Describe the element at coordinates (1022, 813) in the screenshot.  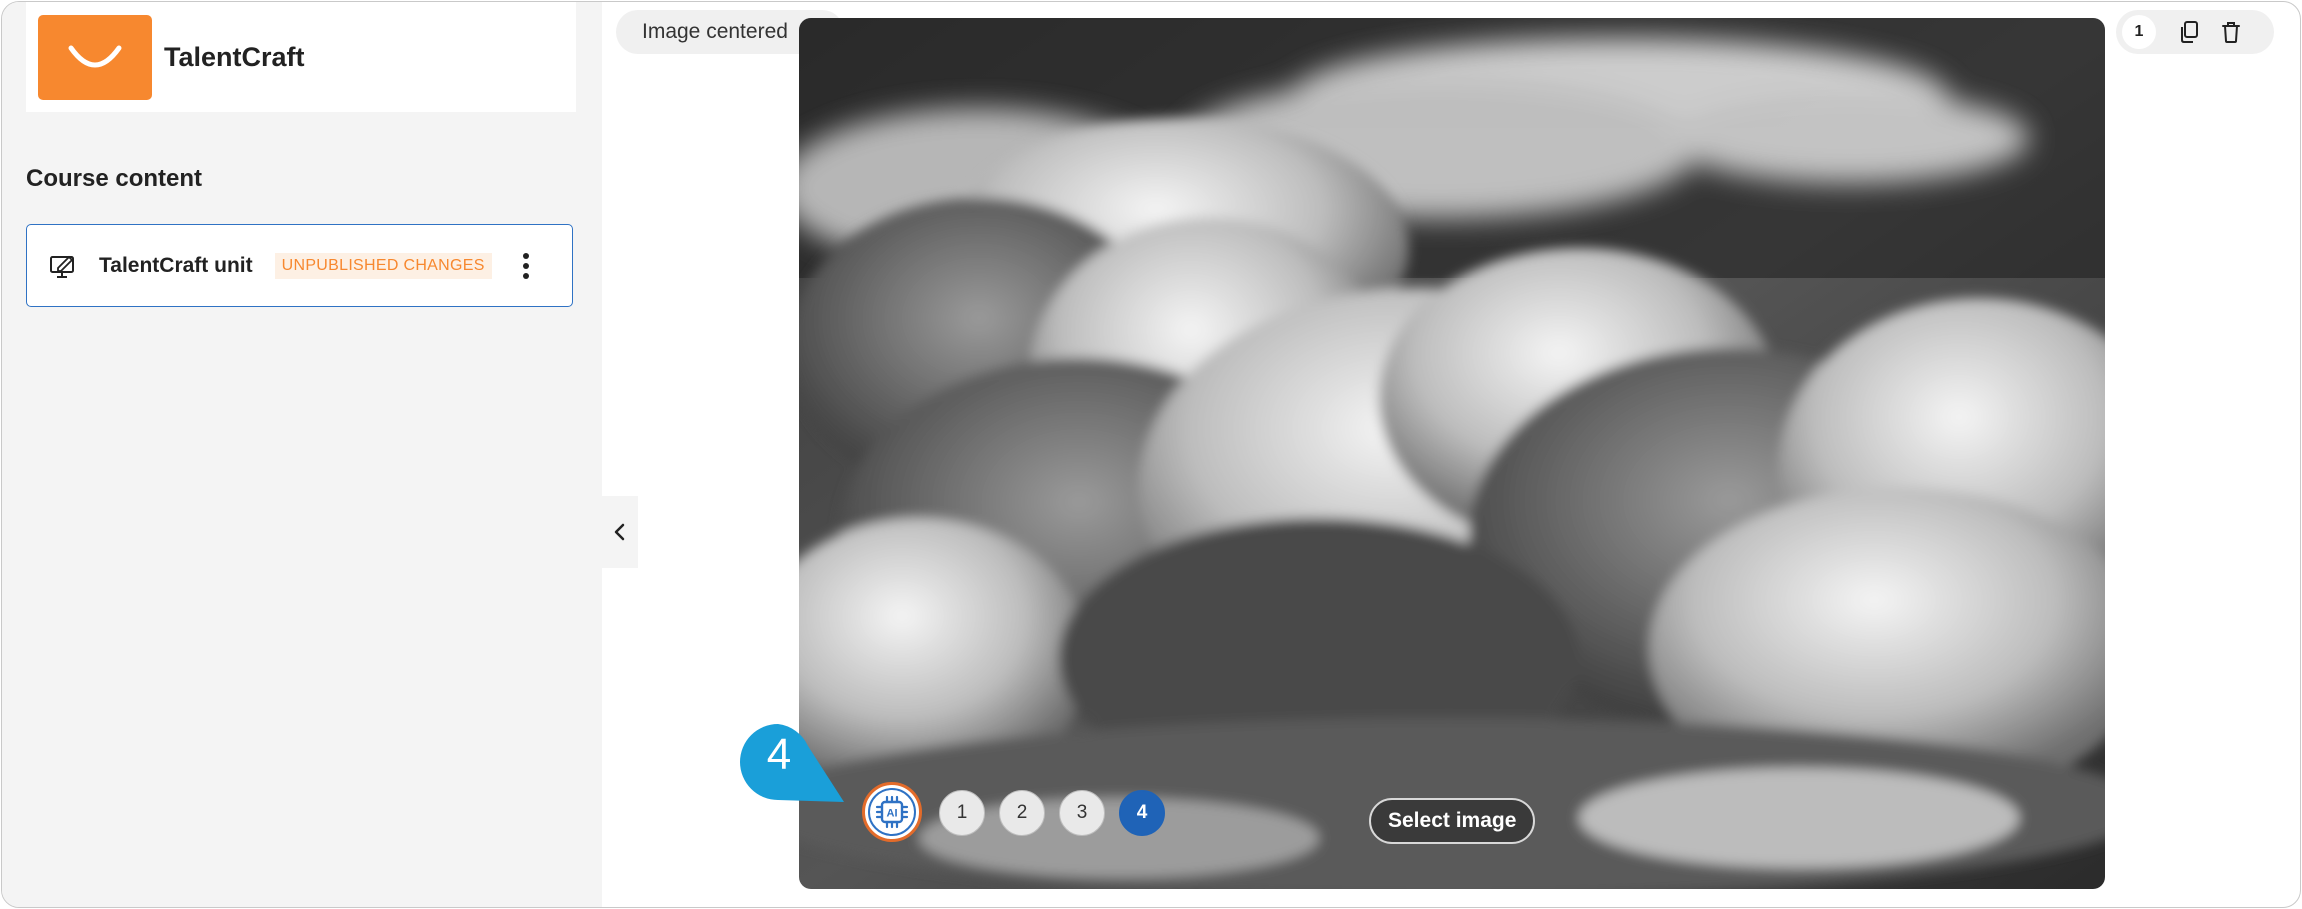
I see `image-option-2: 2` at that location.